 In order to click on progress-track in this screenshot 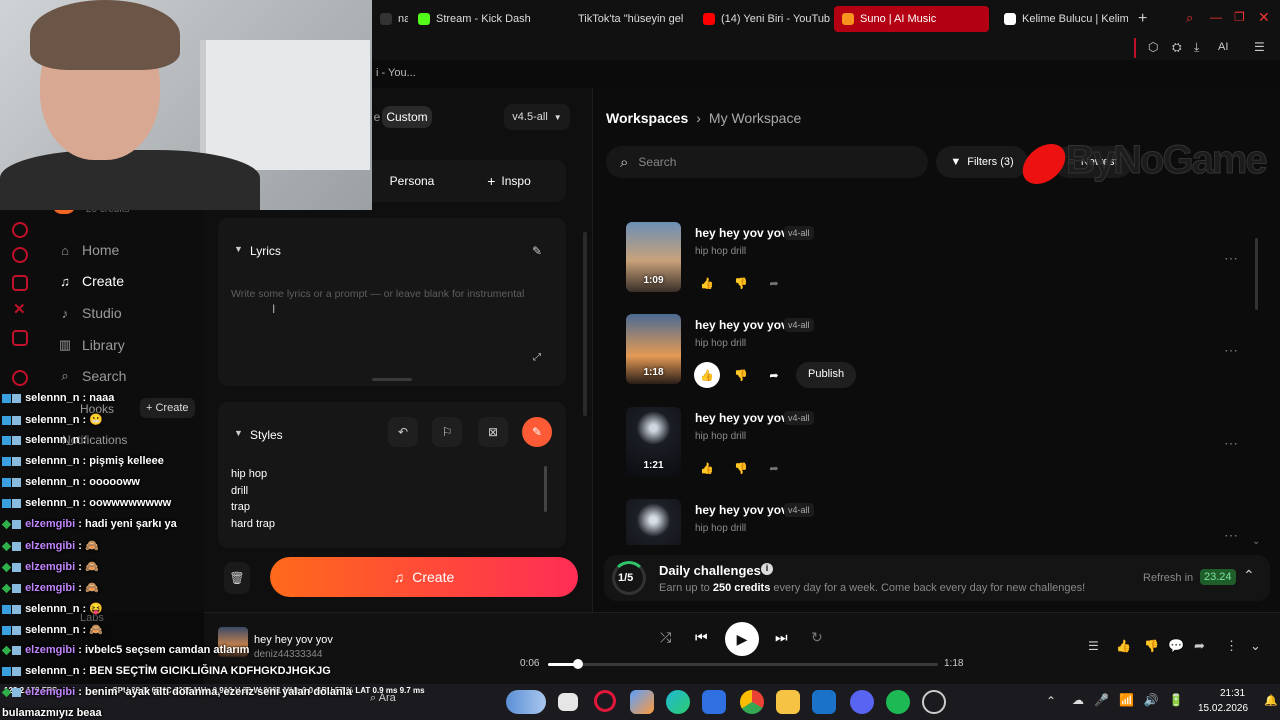, I will do `click(743, 664)`.